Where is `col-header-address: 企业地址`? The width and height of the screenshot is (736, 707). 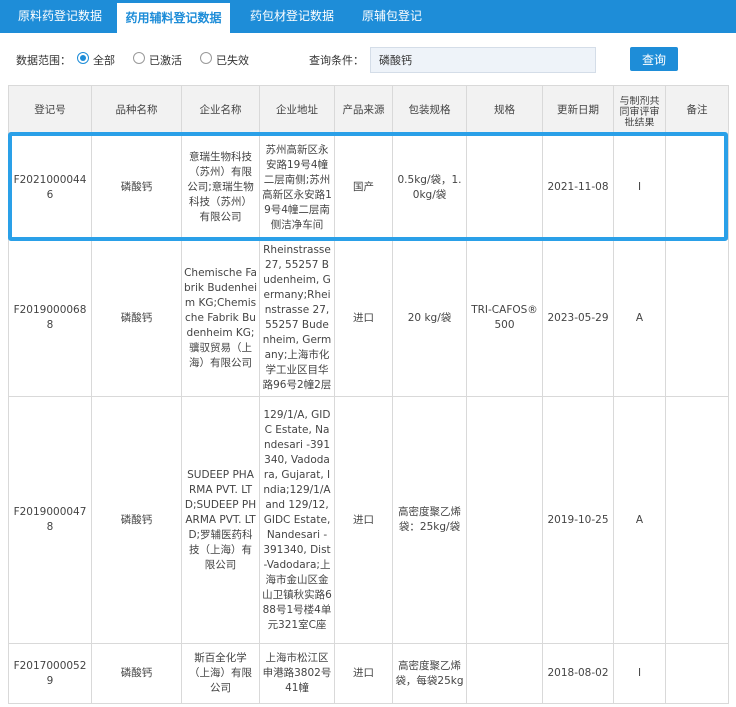 col-header-address: 企业地址 is located at coordinates (297, 110).